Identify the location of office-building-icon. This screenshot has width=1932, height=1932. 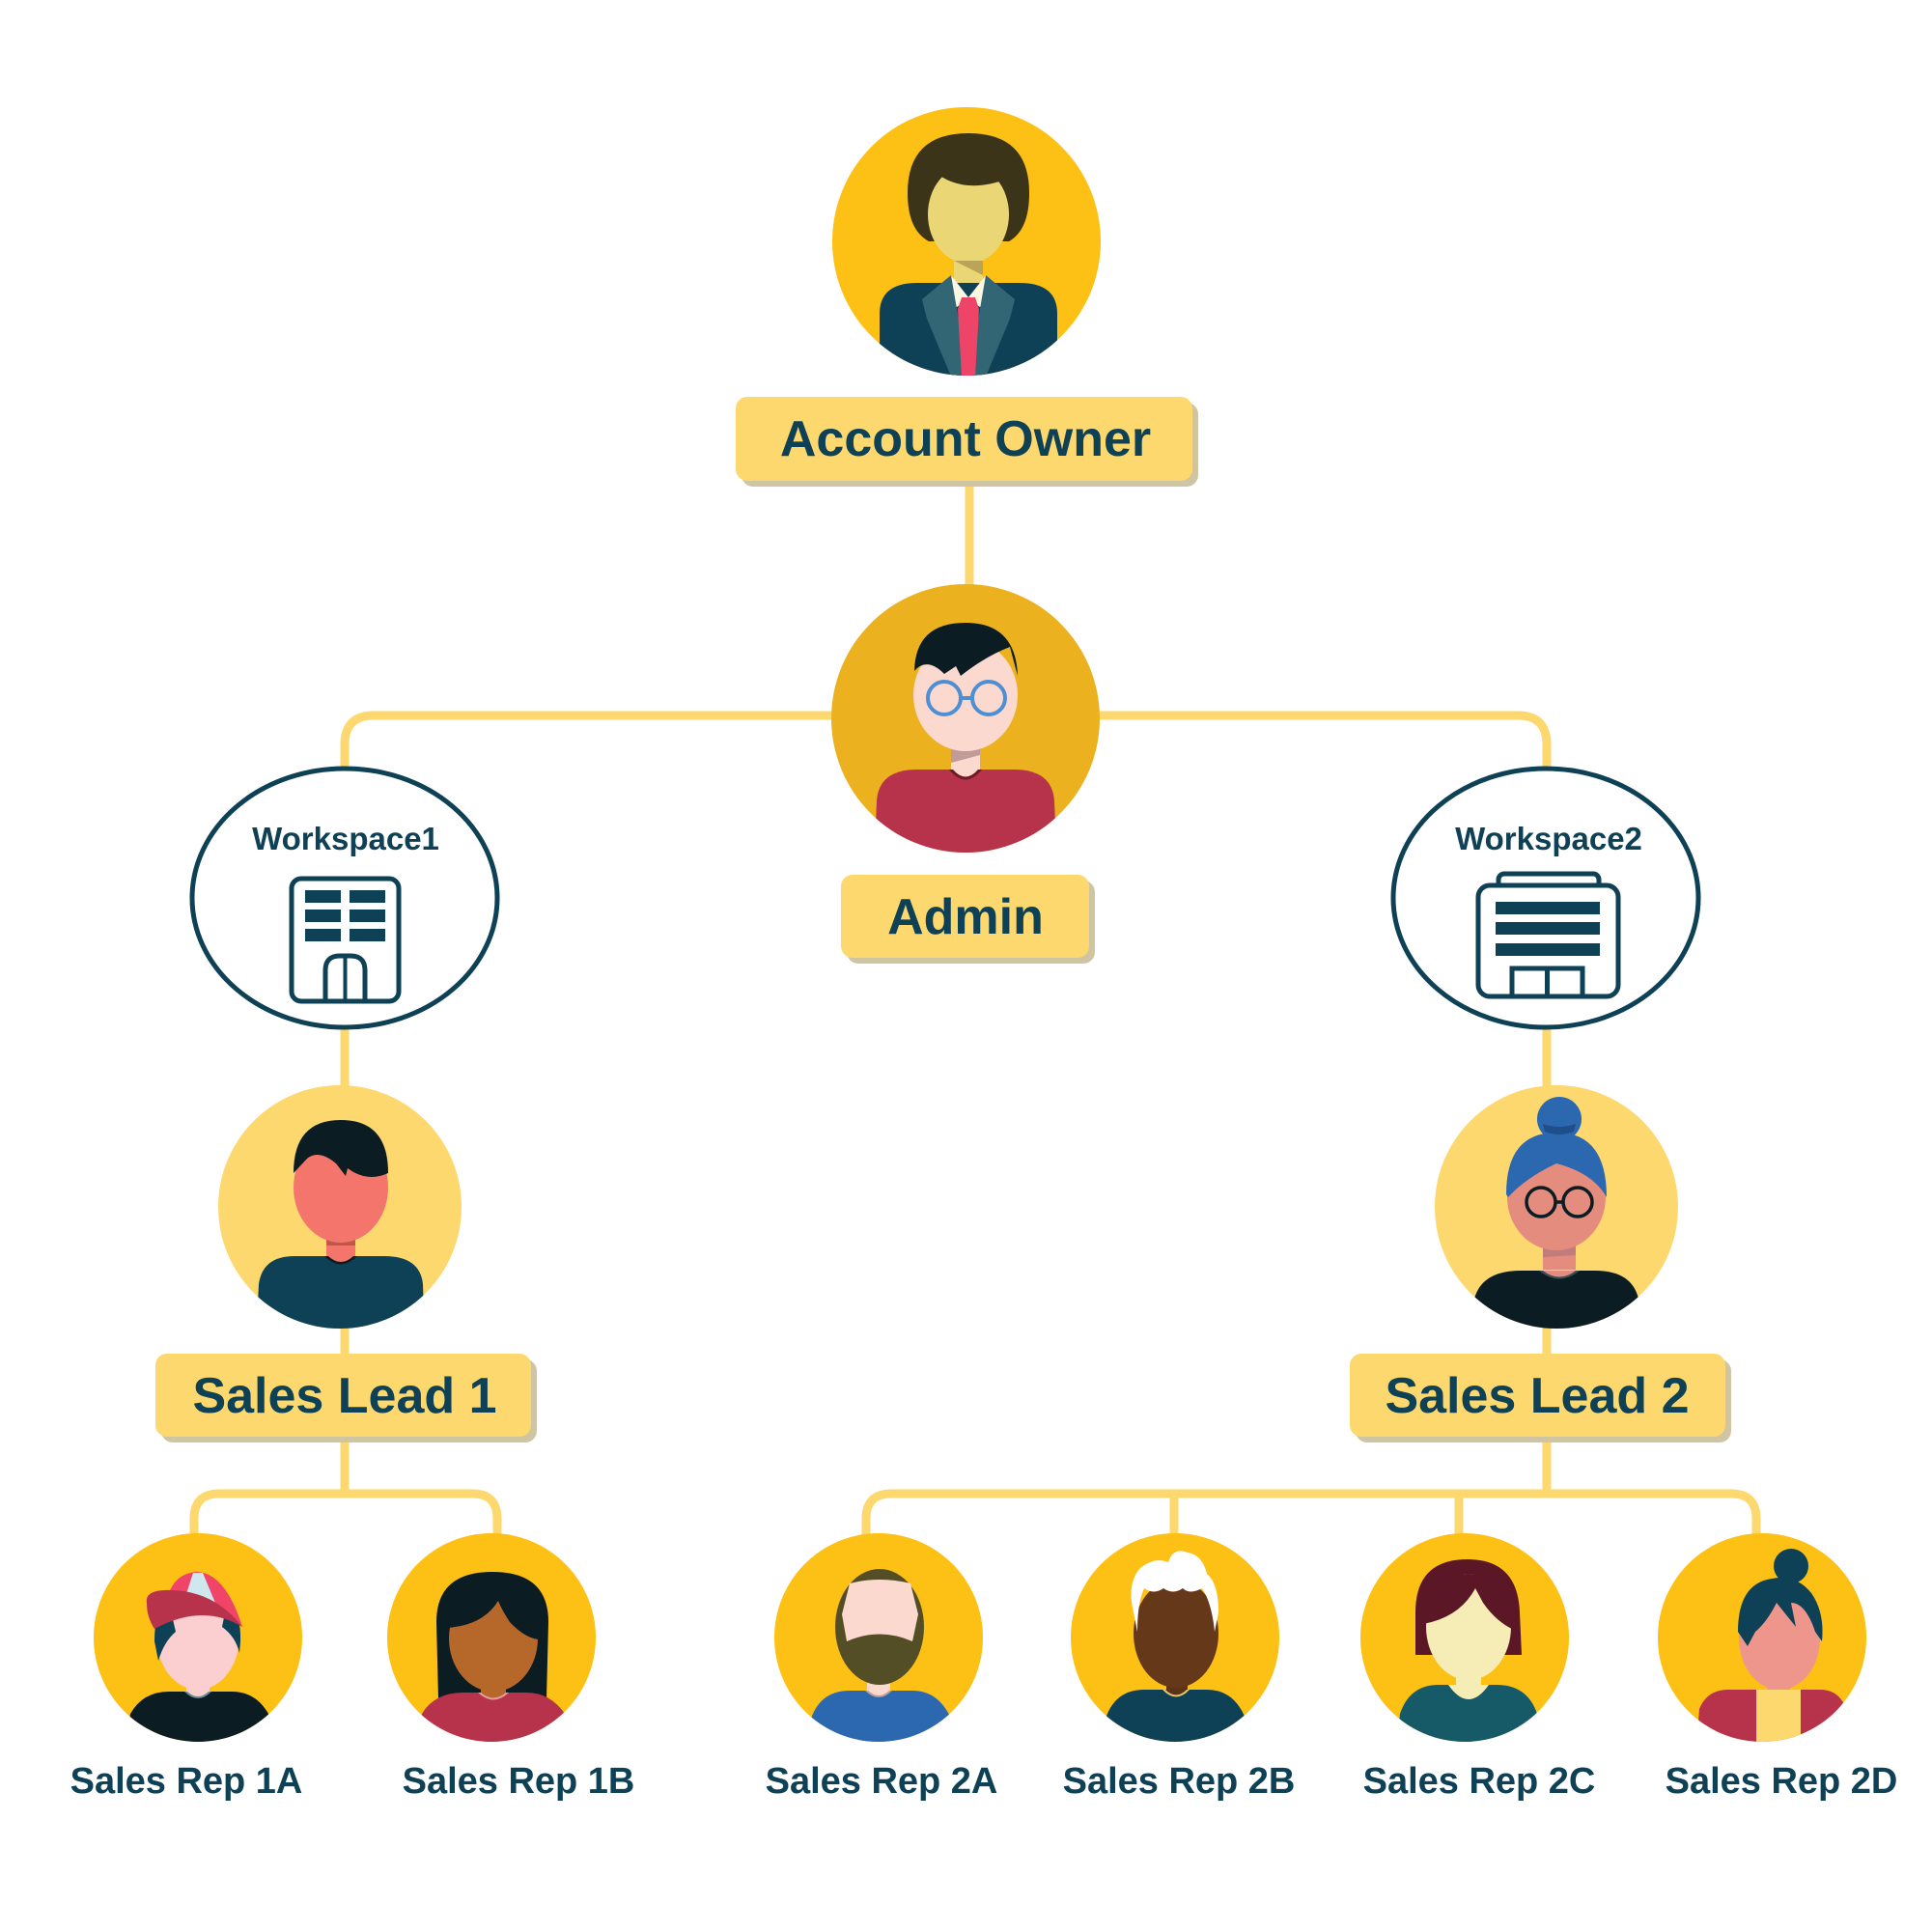
(345, 940).